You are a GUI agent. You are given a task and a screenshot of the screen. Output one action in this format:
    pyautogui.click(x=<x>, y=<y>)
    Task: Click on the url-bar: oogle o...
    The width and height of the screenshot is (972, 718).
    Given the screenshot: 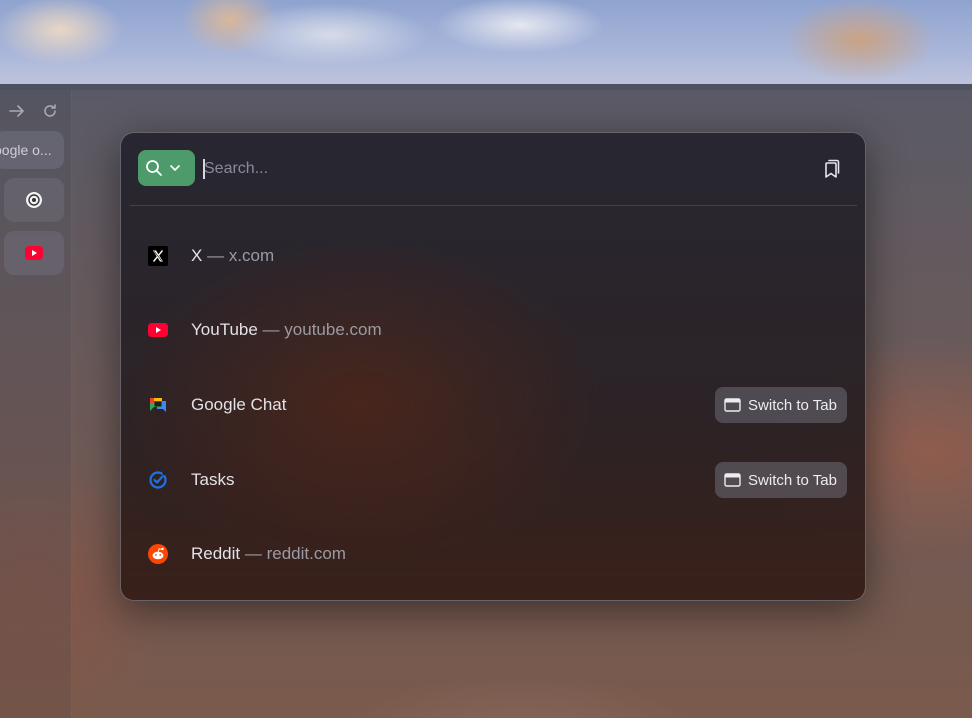 What is the action you would take?
    pyautogui.click(x=32, y=150)
    